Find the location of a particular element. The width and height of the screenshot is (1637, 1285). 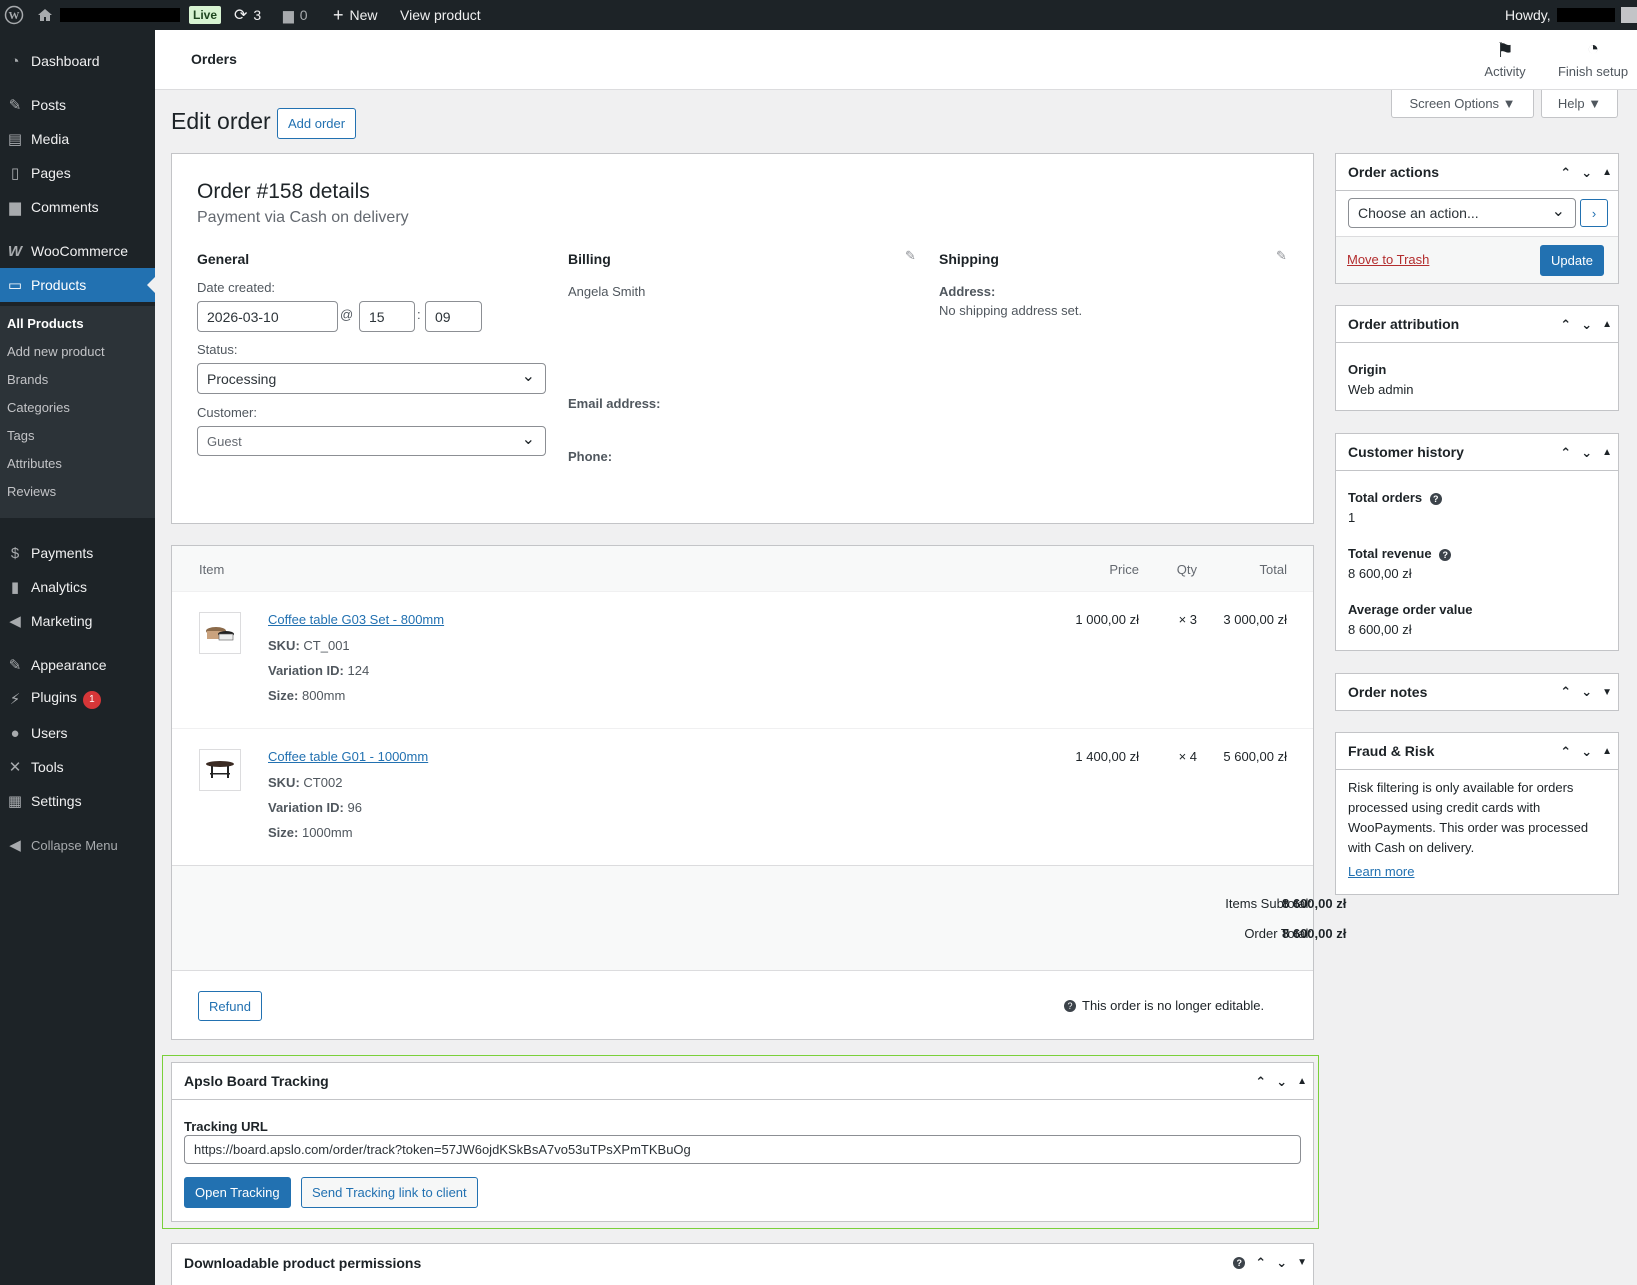

sidebar-item-woocommerce: W WooCommerce is located at coordinates (77, 251).